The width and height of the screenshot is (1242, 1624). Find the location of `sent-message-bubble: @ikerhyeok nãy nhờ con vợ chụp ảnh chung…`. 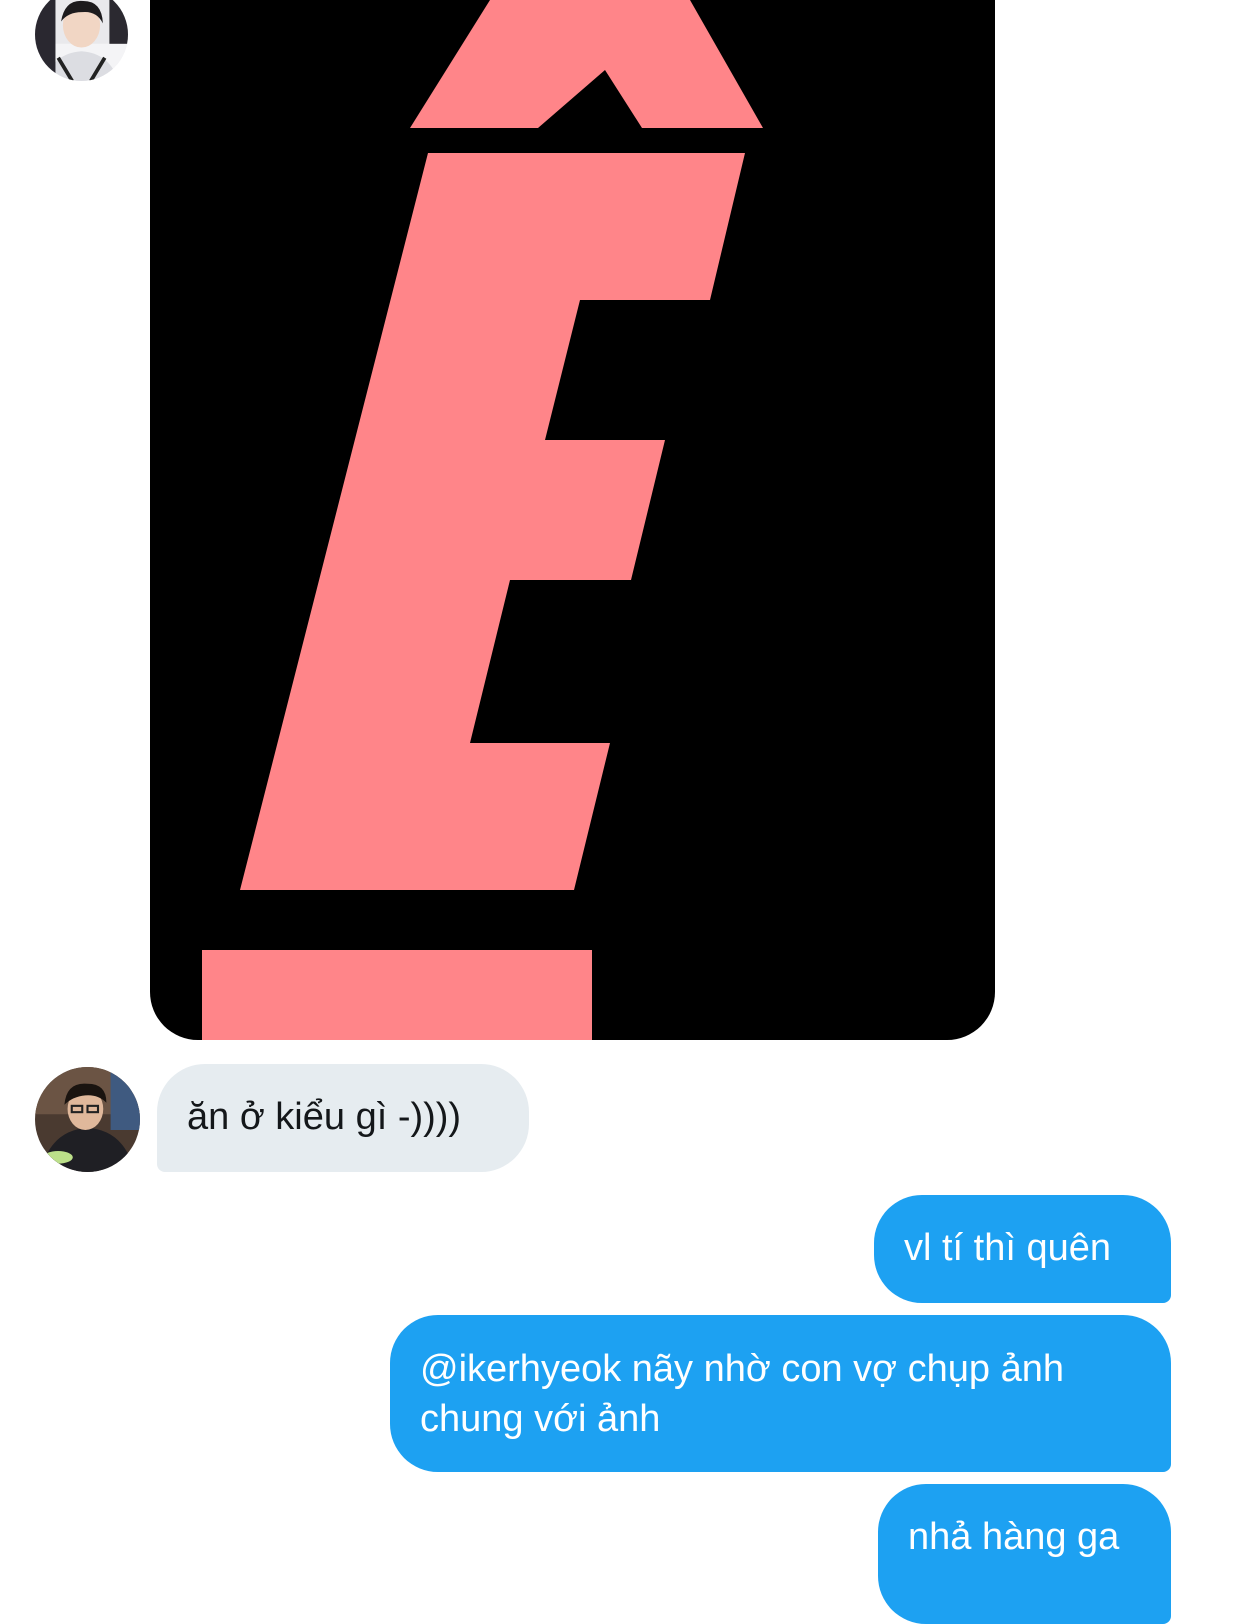

sent-message-bubble: @ikerhyeok nãy nhờ con vợ chụp ảnh chung… is located at coordinates (780, 1393).